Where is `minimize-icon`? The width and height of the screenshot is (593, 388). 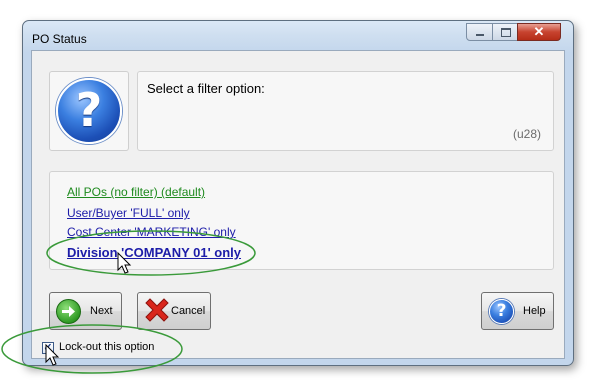 minimize-icon is located at coordinates (479, 32).